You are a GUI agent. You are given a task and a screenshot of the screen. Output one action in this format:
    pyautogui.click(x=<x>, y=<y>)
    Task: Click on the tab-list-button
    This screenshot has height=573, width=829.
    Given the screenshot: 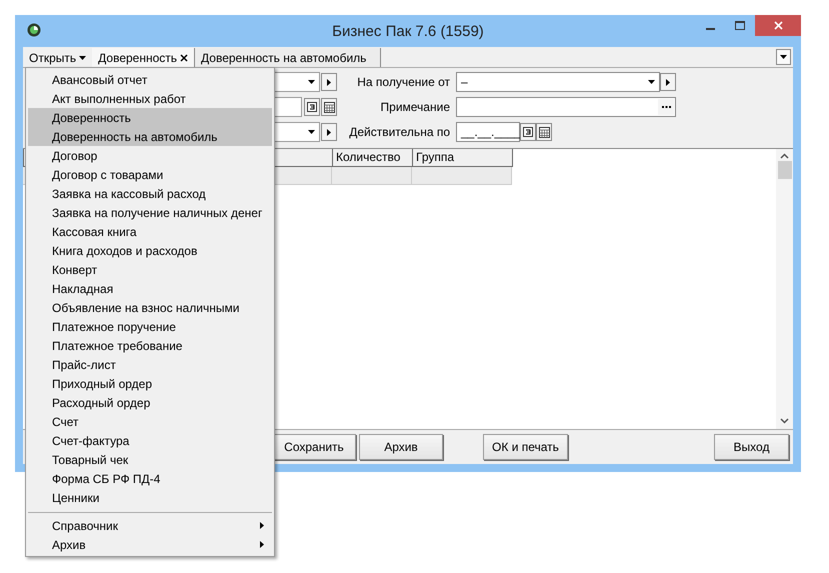 What is the action you would take?
    pyautogui.click(x=783, y=57)
    